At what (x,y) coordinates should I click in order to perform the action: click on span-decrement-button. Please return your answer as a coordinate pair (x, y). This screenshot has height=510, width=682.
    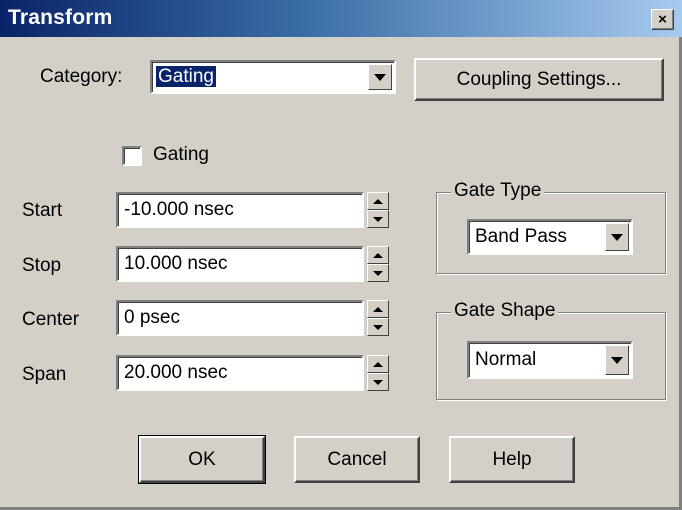
    Looking at the image, I should click on (378, 382).